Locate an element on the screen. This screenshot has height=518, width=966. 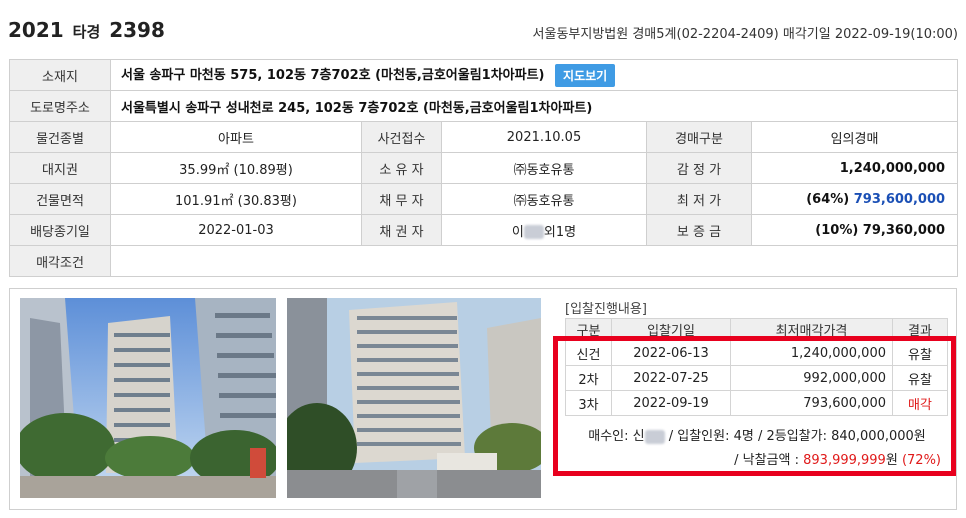
case-number: 2021 타경 2398 is located at coordinates (86, 30).